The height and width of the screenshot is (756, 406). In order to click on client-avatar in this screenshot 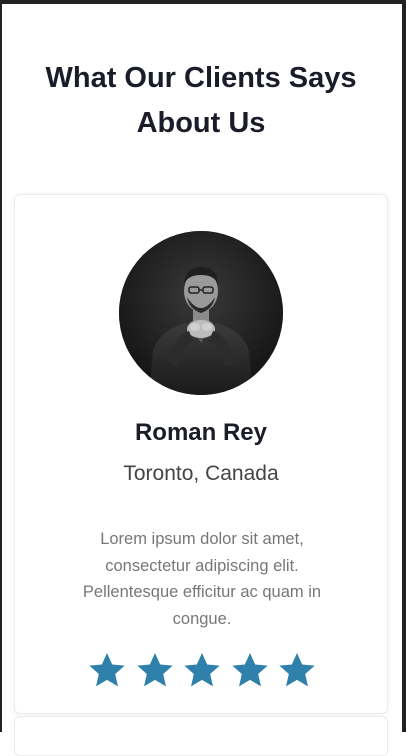, I will do `click(201, 313)`.